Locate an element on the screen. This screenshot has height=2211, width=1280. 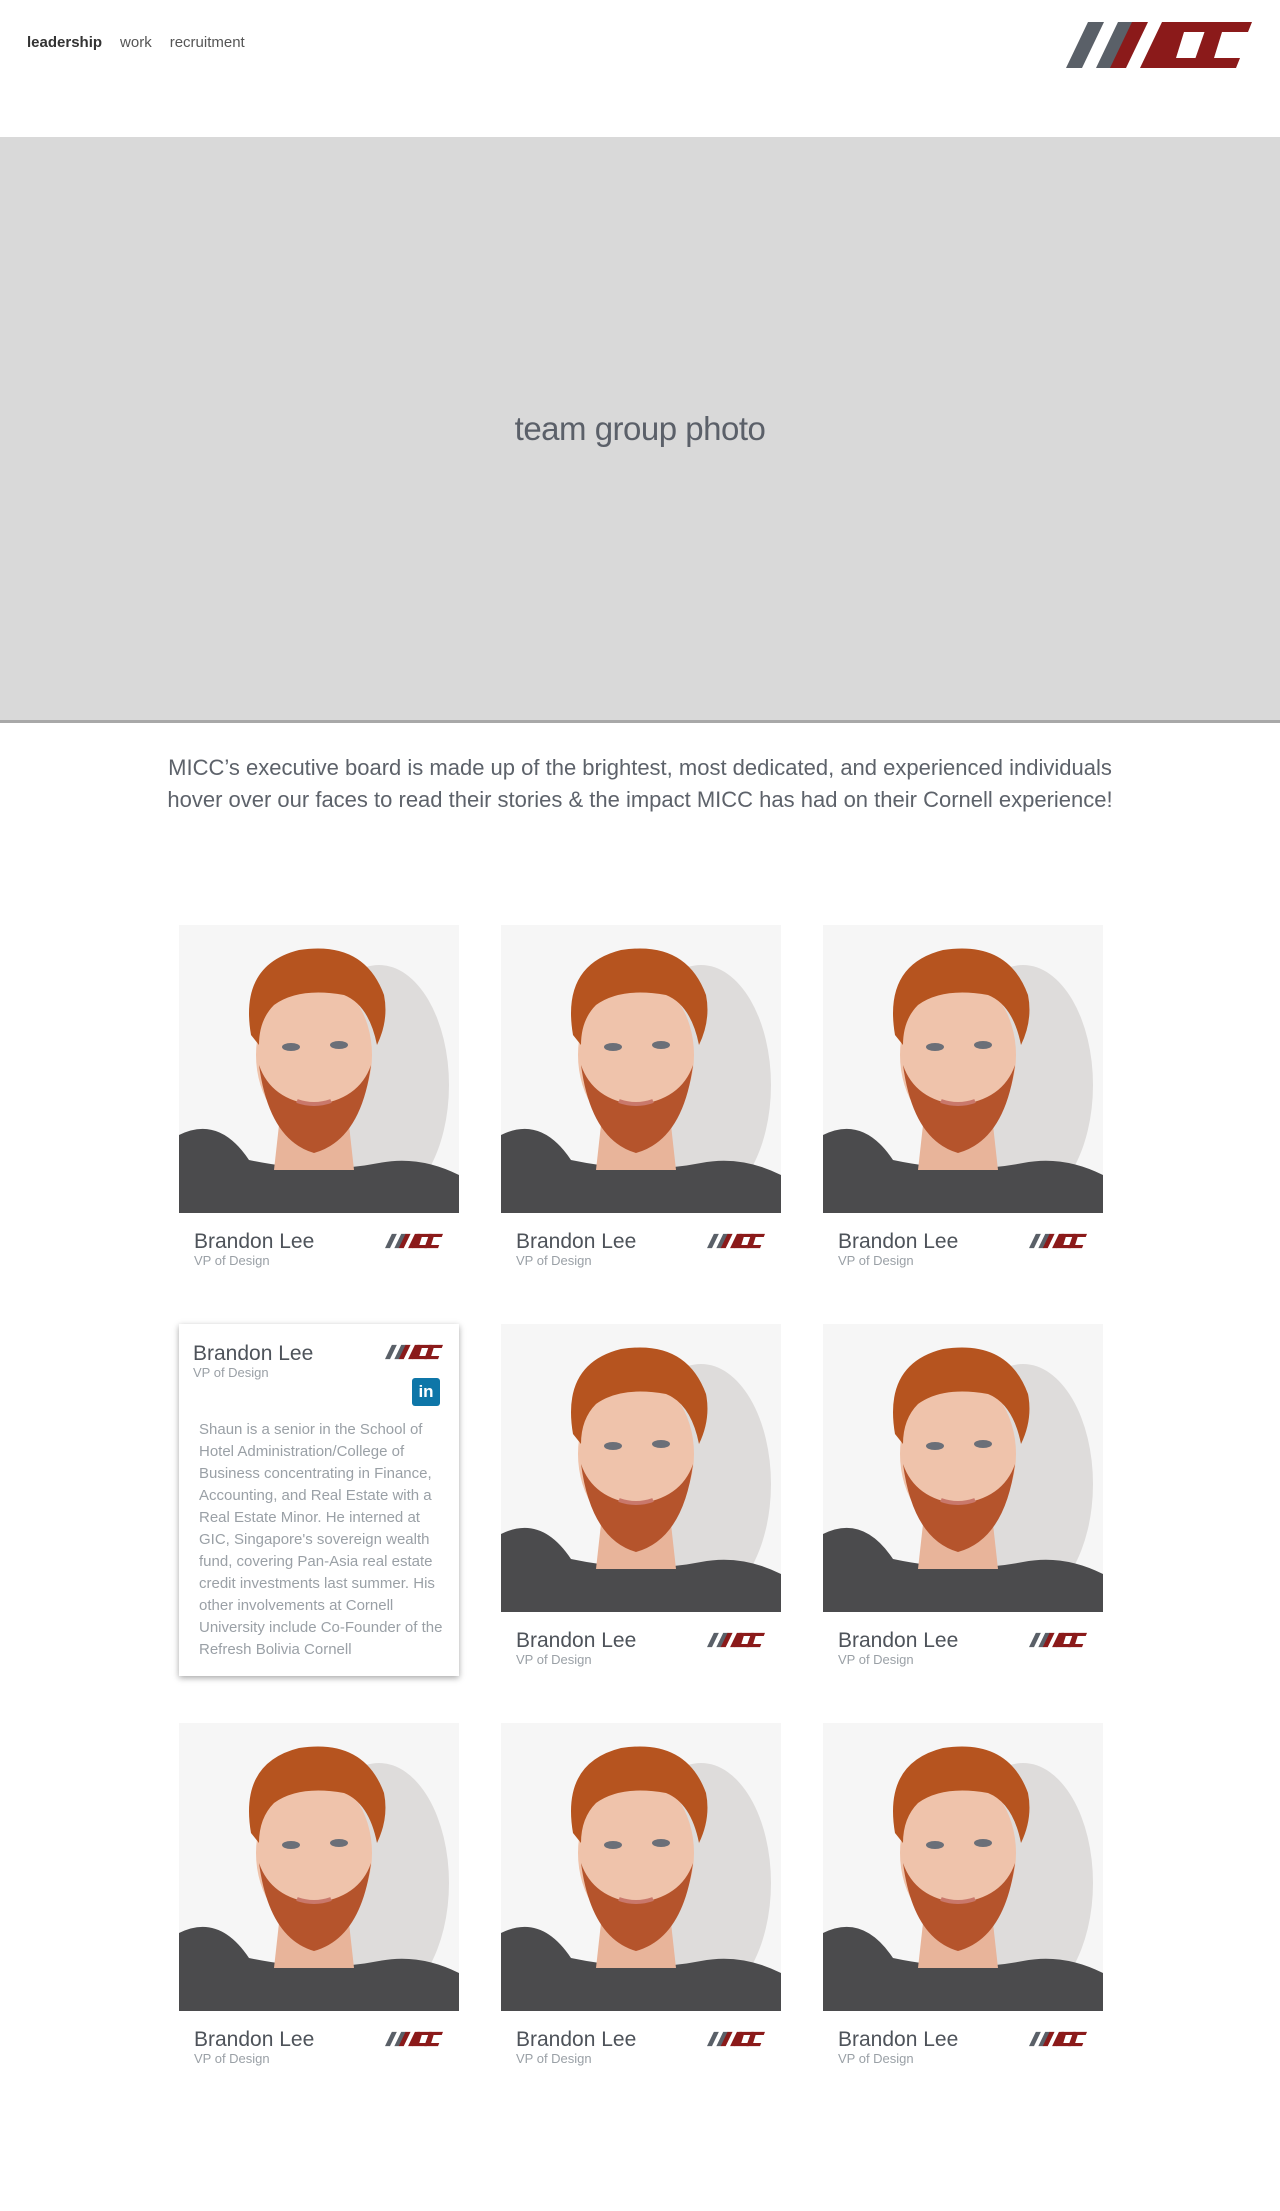
nav-links: leadership work recruitment is located at coordinates (145, 42).